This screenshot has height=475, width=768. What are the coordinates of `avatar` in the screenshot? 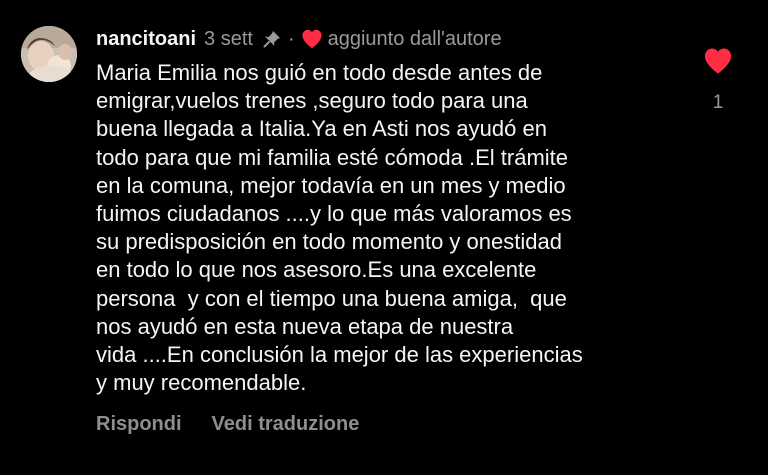 It's located at (49, 54).